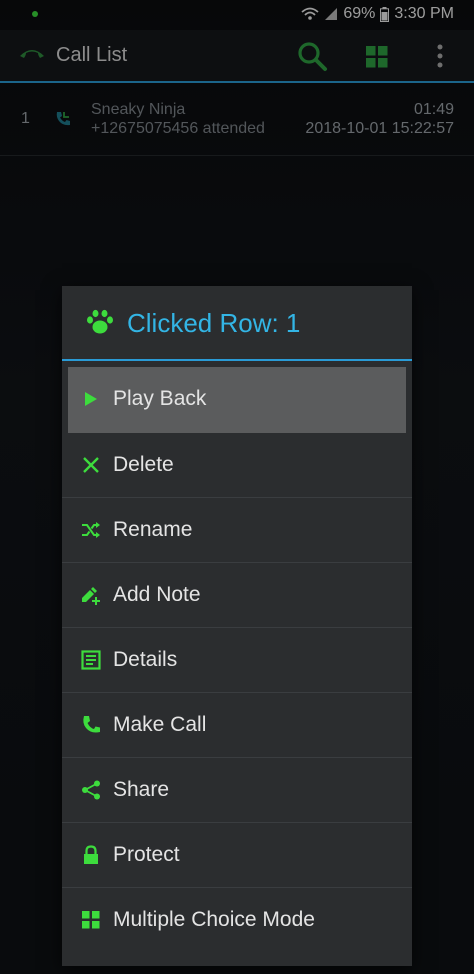 The height and width of the screenshot is (974, 474). What do you see at coordinates (237, 790) in the screenshot?
I see `menu-item-share: Share` at bounding box center [237, 790].